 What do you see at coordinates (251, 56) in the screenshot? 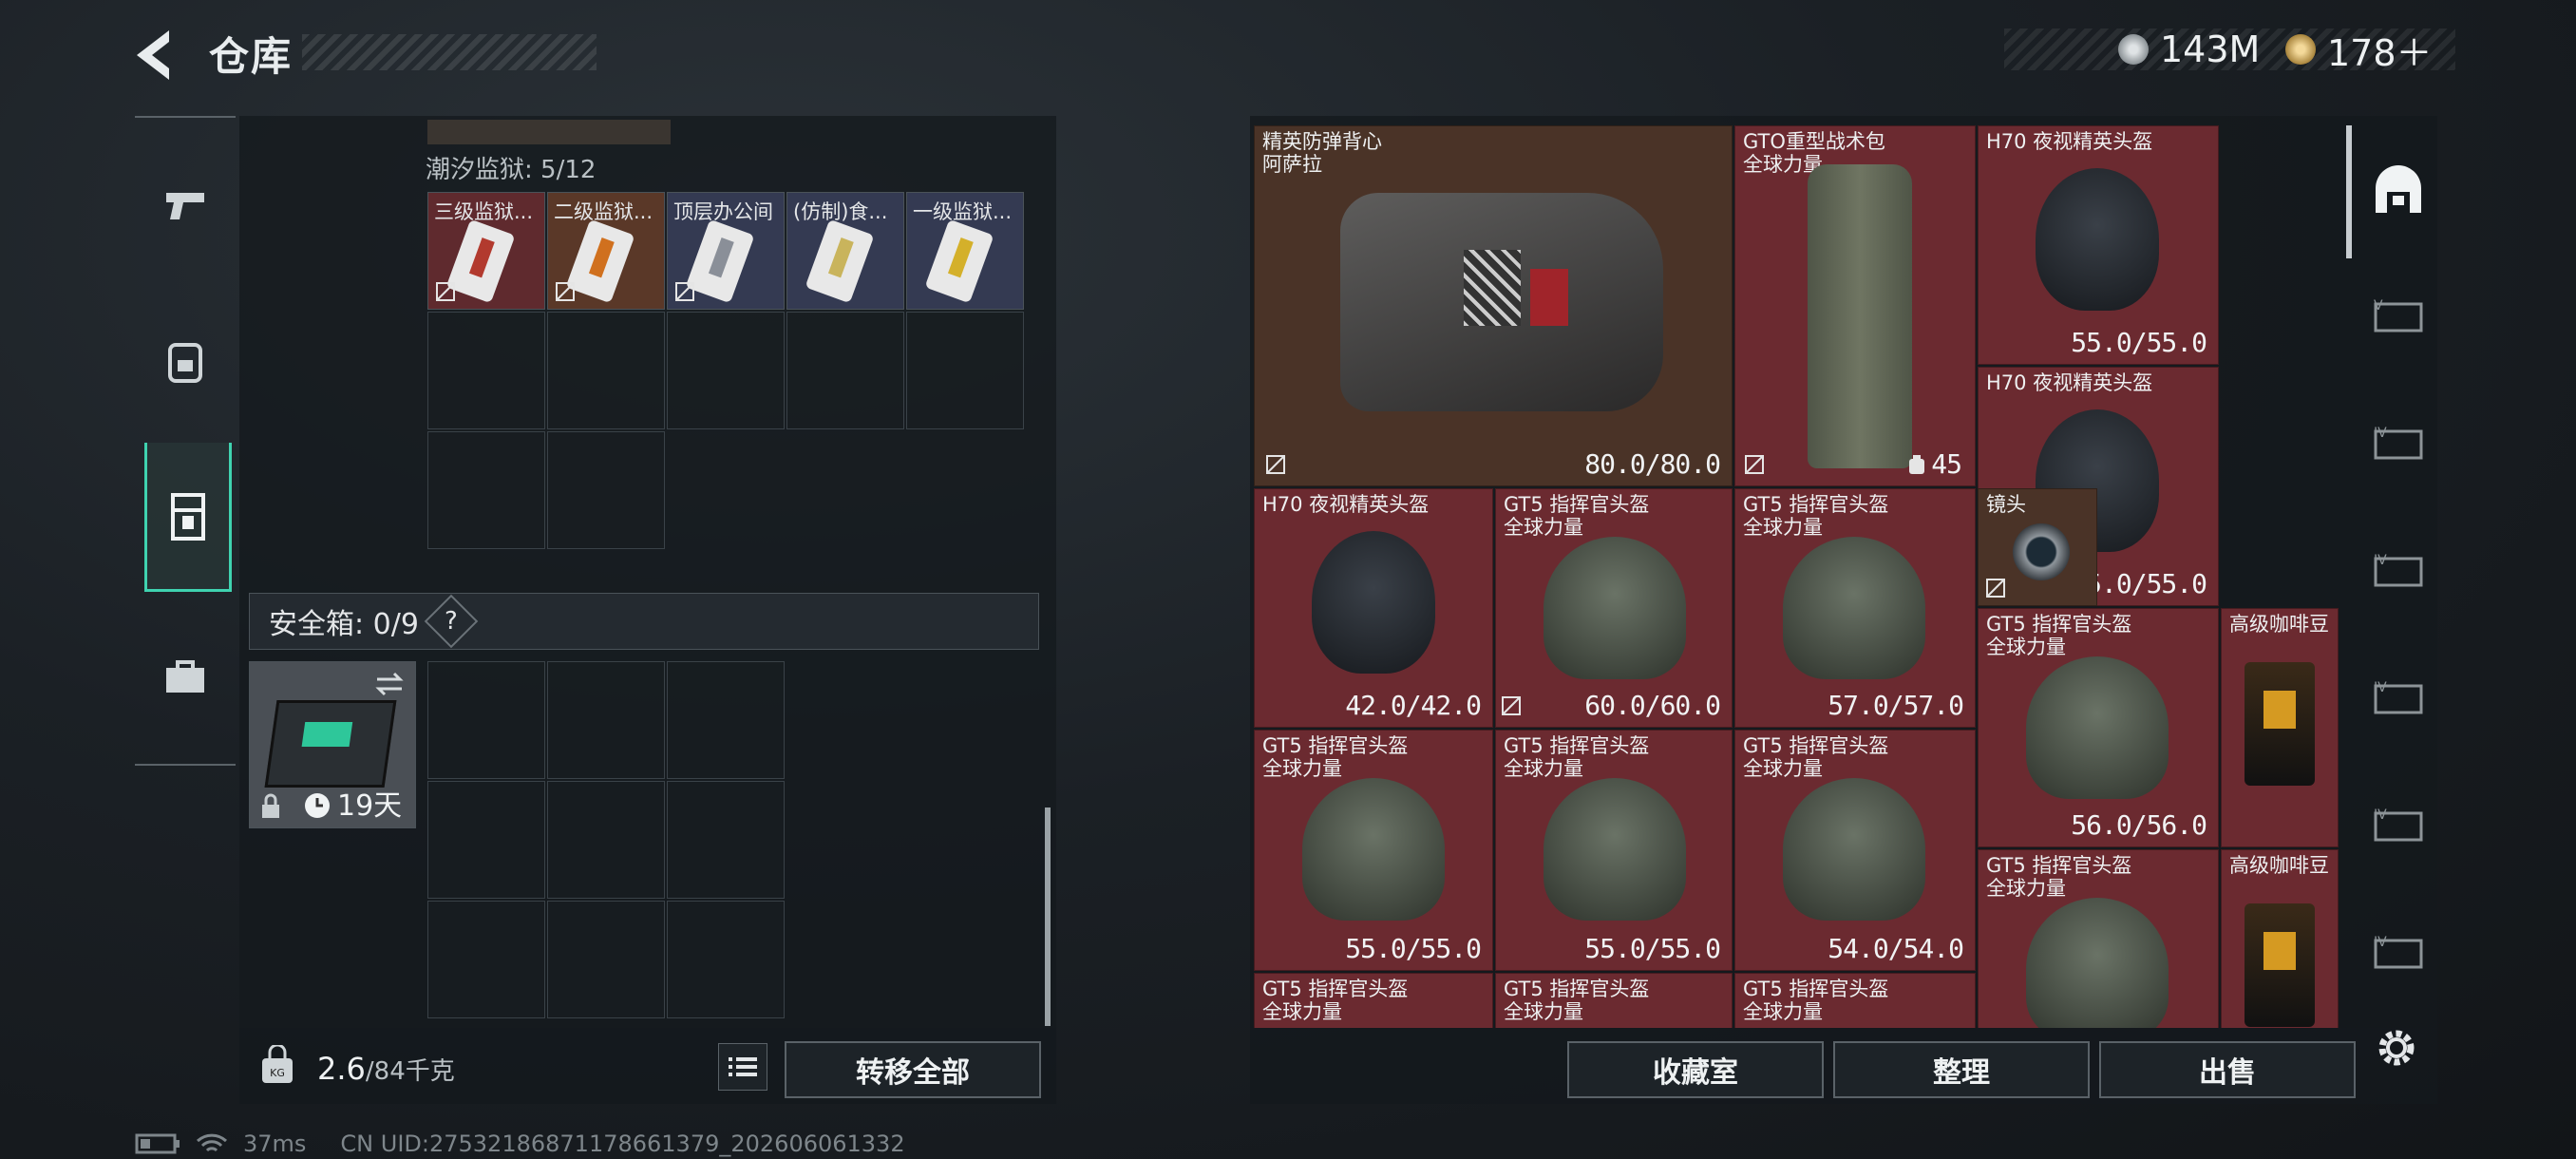
I see `page-title: 仓库` at bounding box center [251, 56].